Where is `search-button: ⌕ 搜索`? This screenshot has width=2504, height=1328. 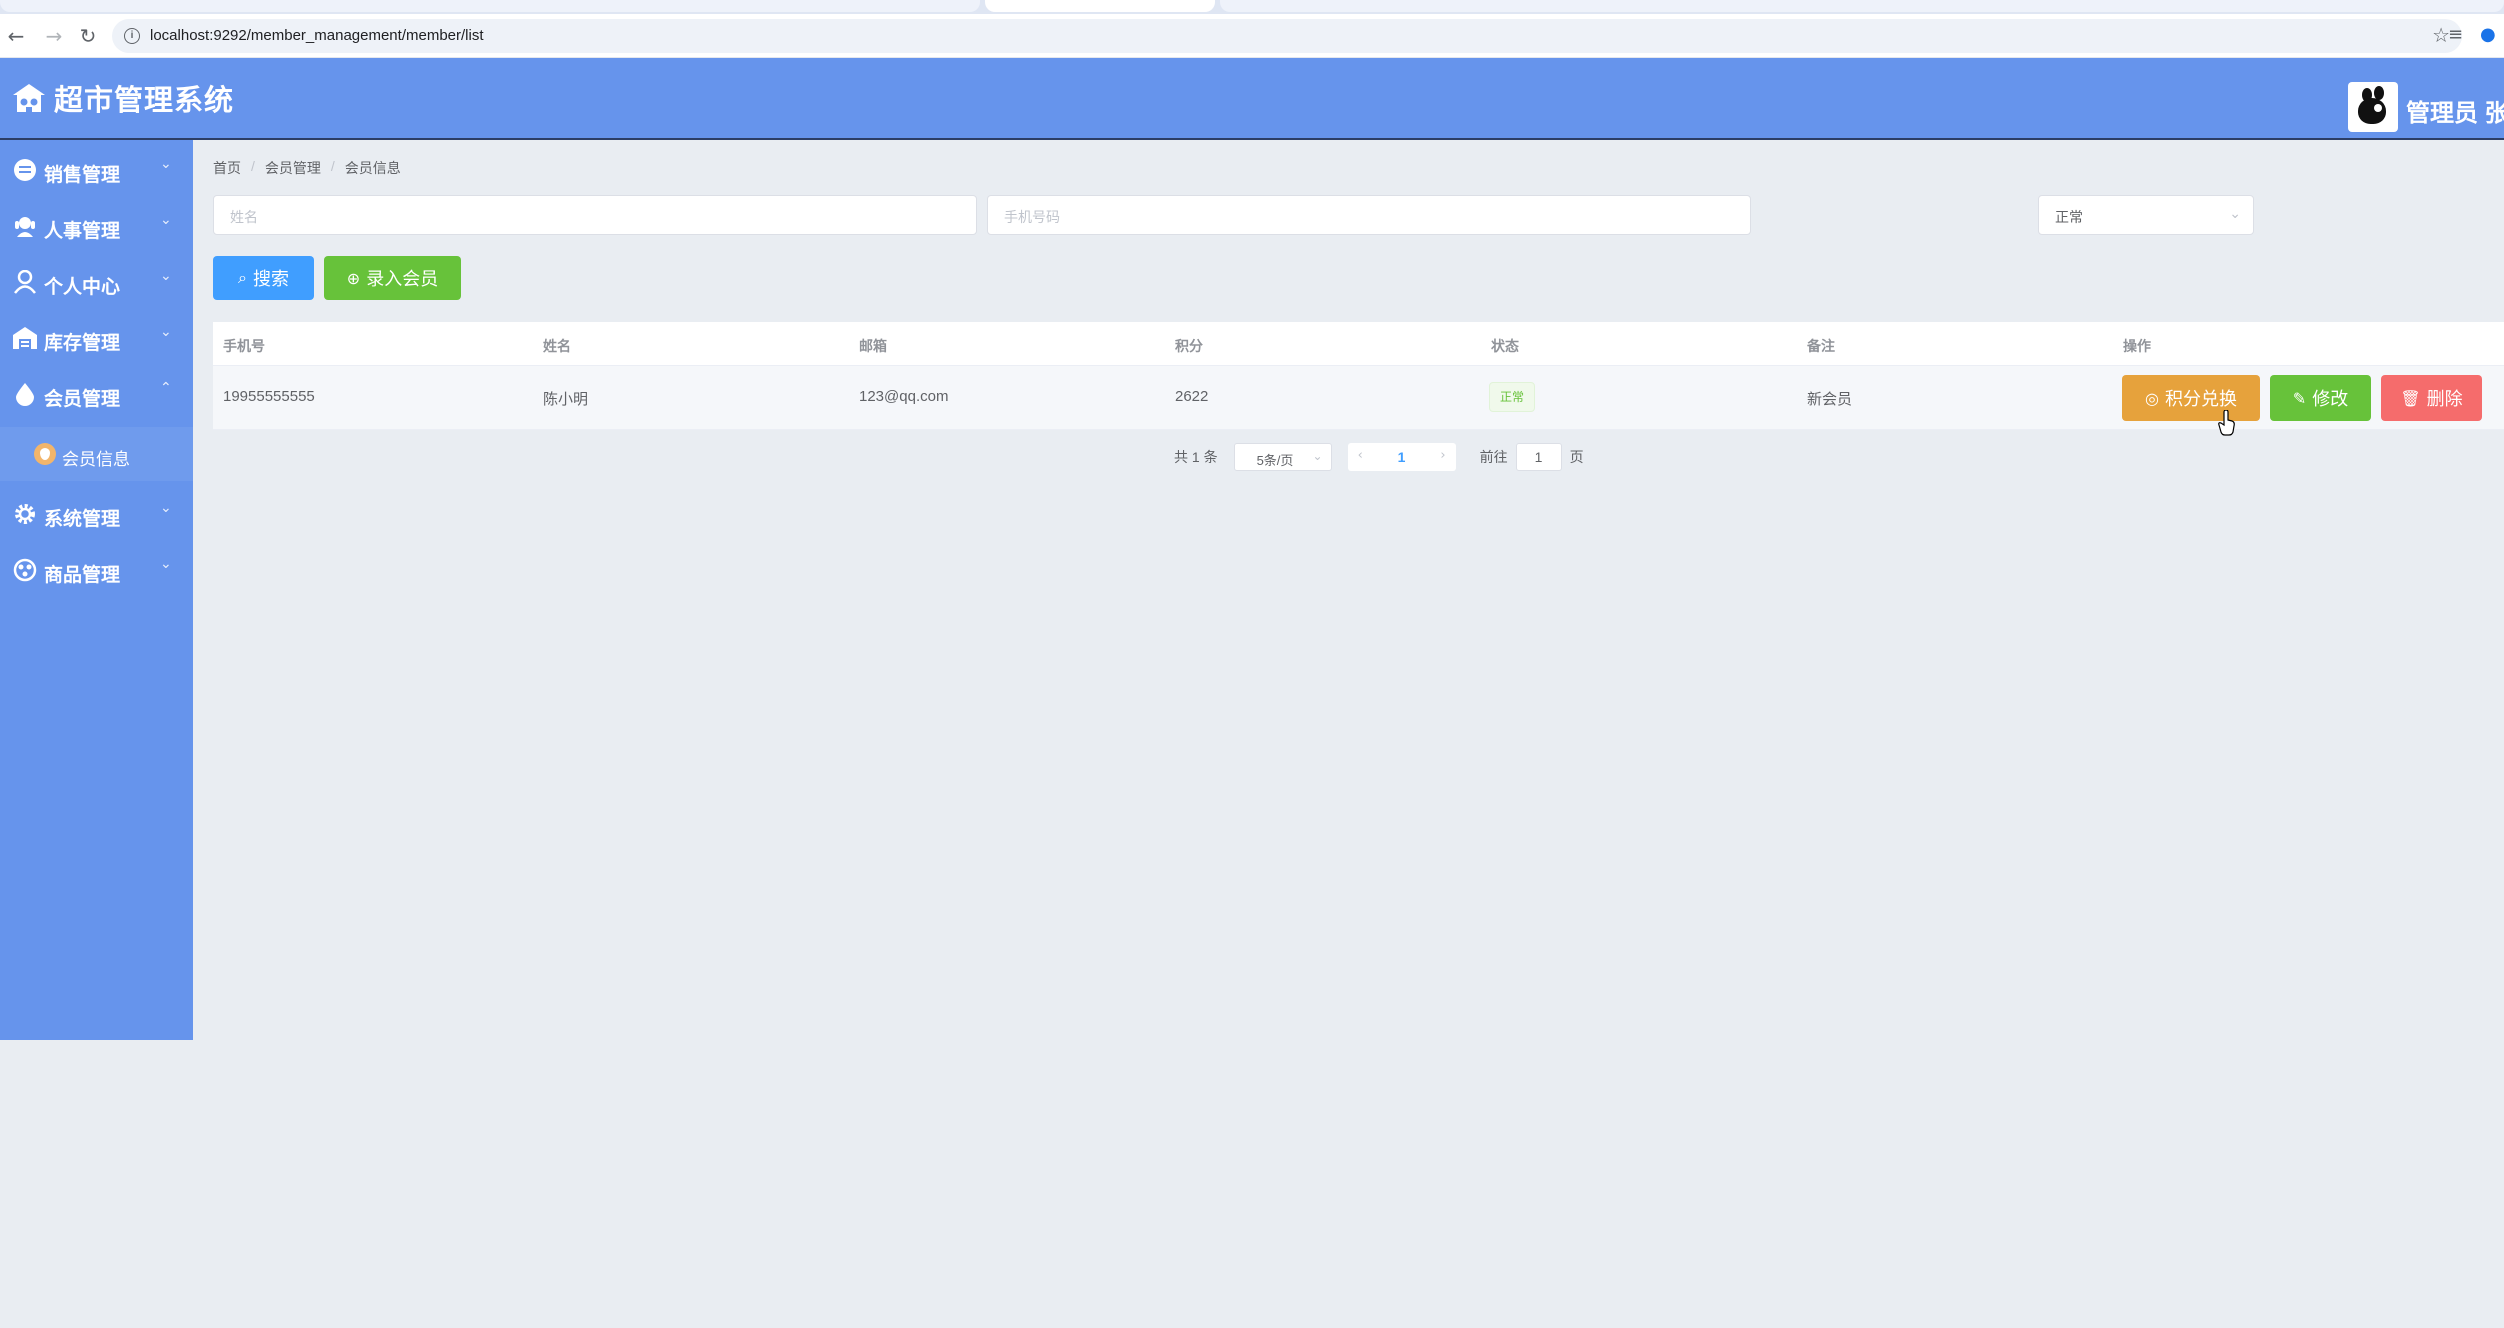
search-button: ⌕ 搜索 is located at coordinates (263, 278).